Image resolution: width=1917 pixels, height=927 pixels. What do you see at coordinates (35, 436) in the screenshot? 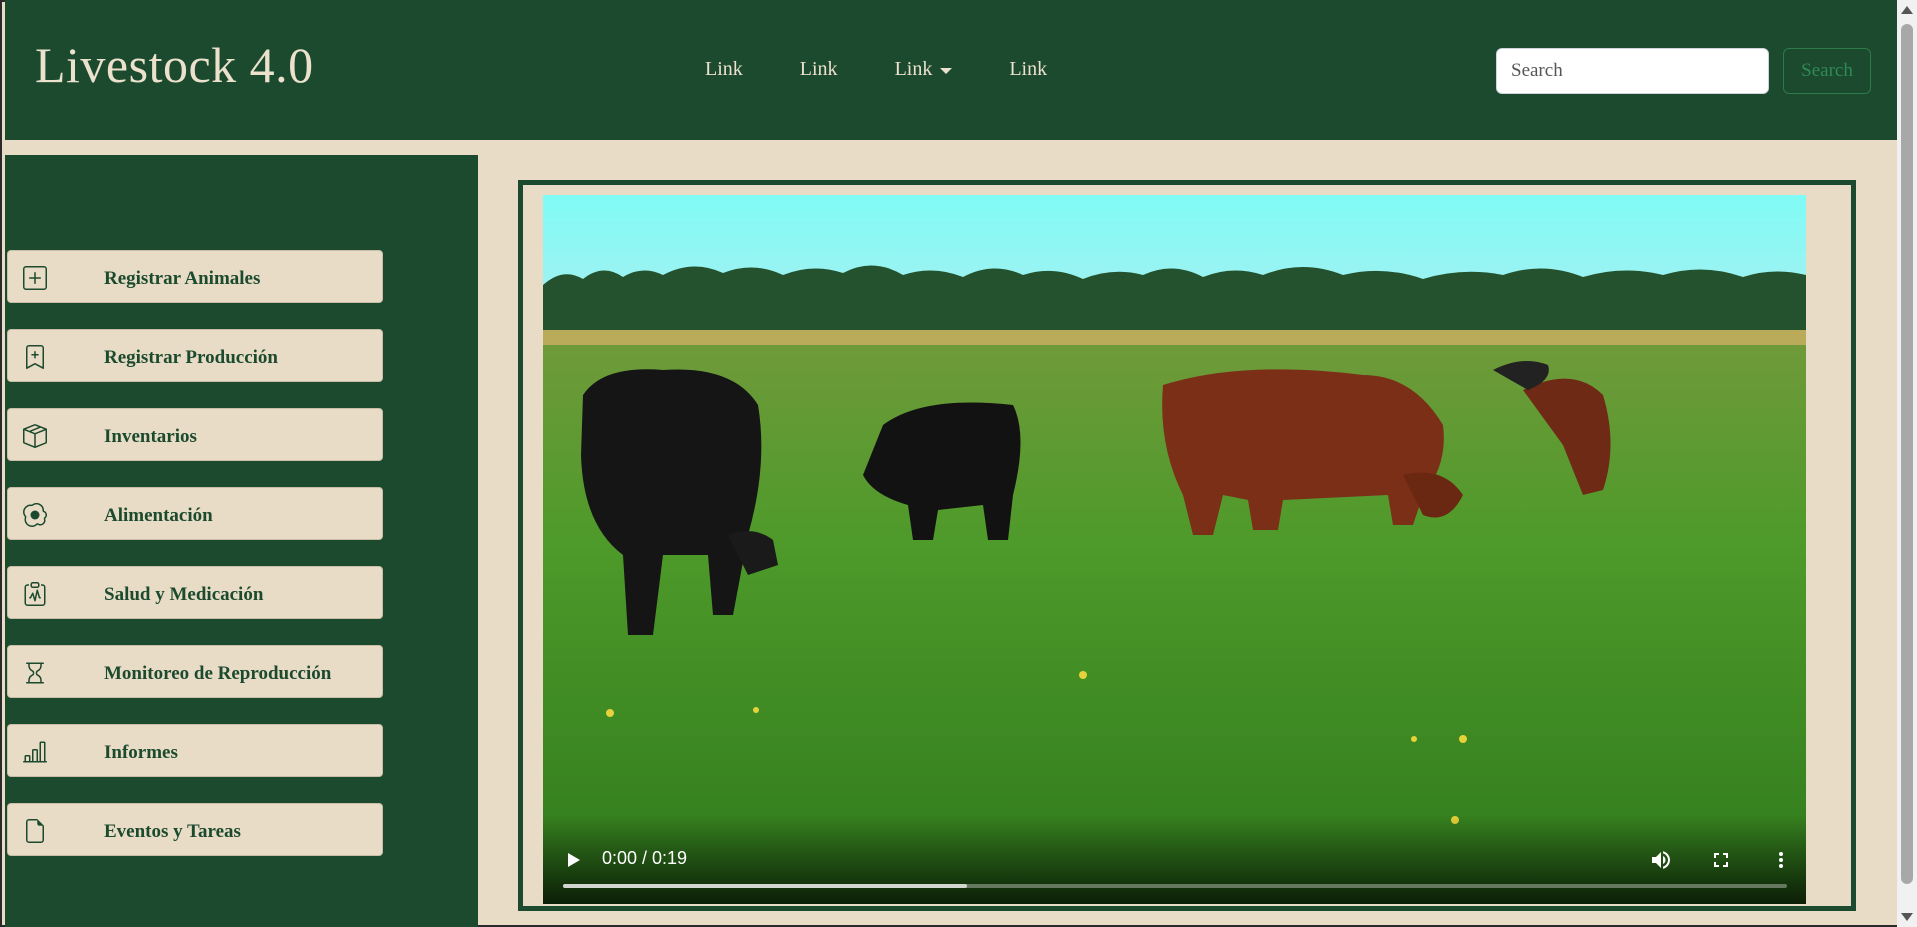
I see `box-icon` at bounding box center [35, 436].